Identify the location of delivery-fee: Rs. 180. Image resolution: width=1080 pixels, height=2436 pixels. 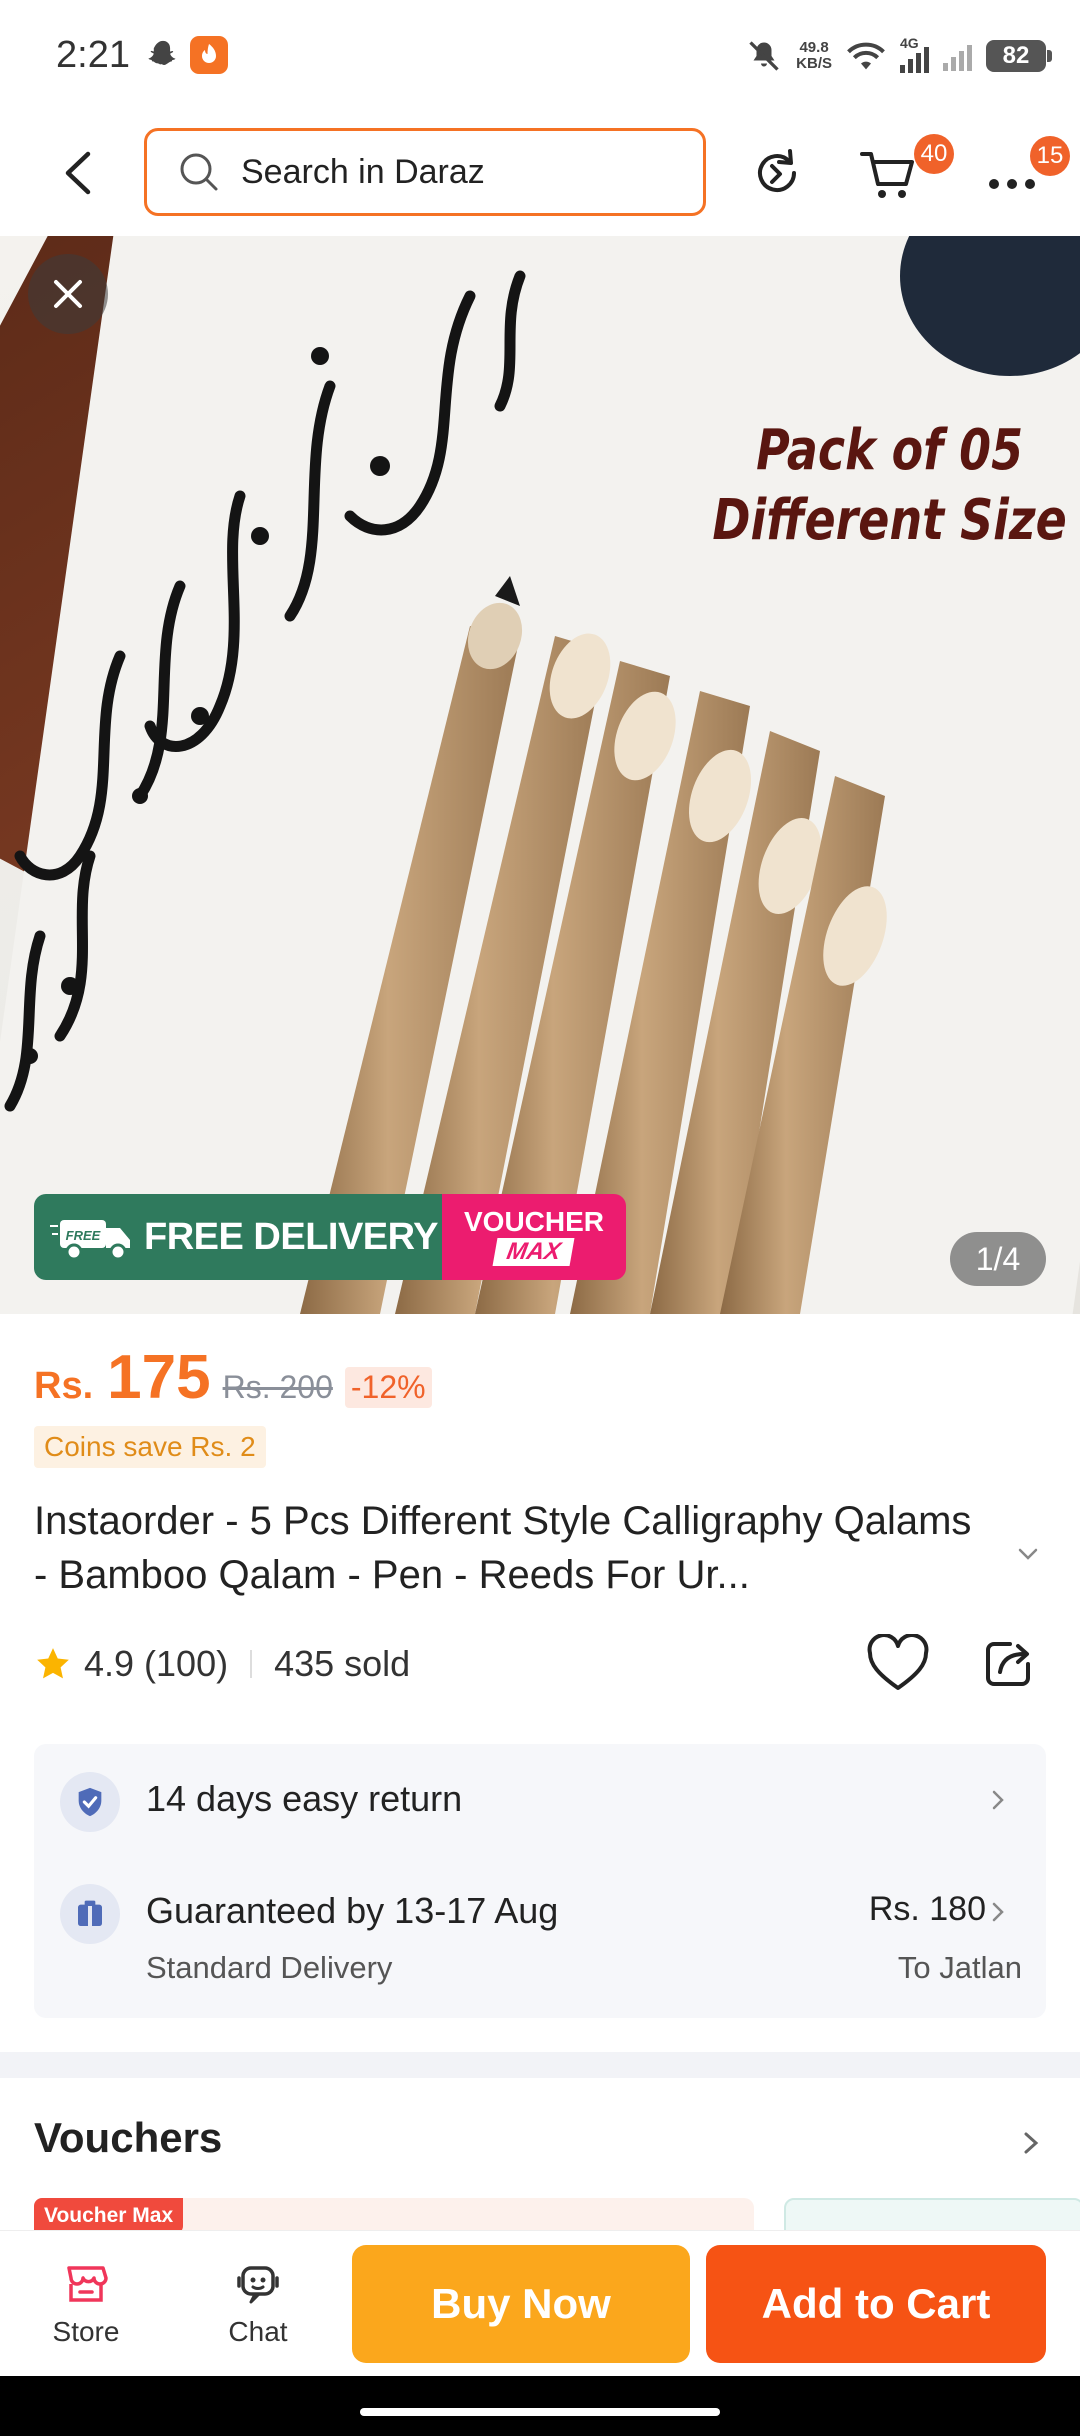
(927, 1909).